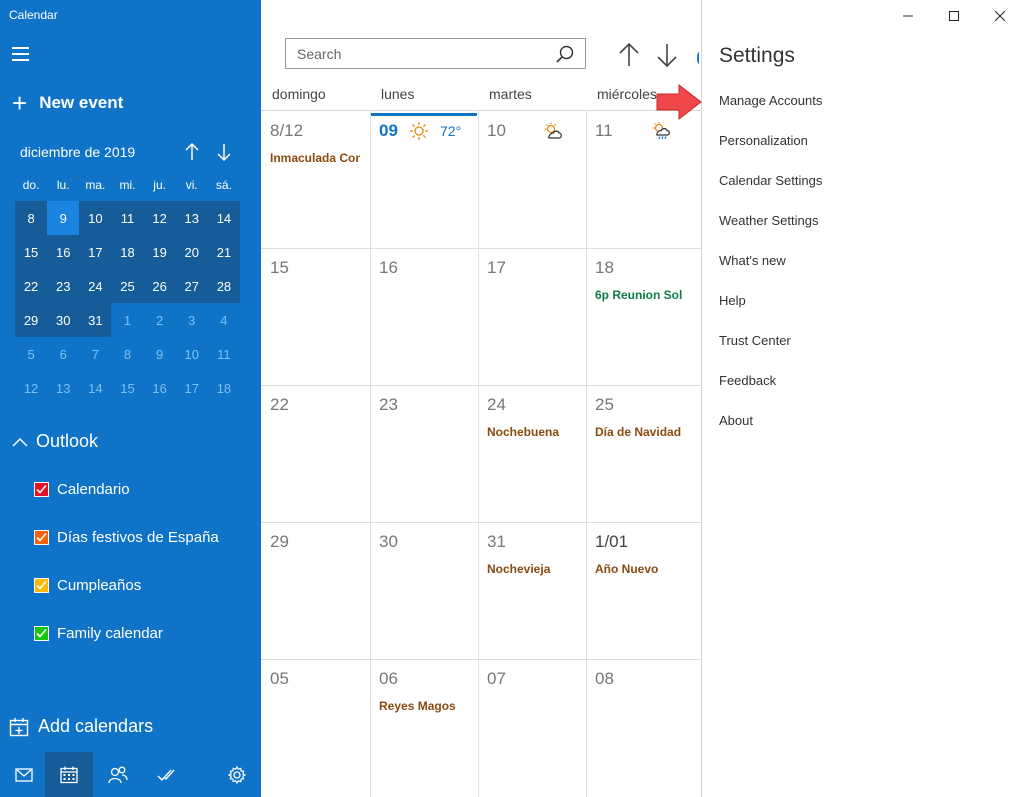 The image size is (1015, 797). I want to click on mini-calendar-day: 30, so click(63, 320).